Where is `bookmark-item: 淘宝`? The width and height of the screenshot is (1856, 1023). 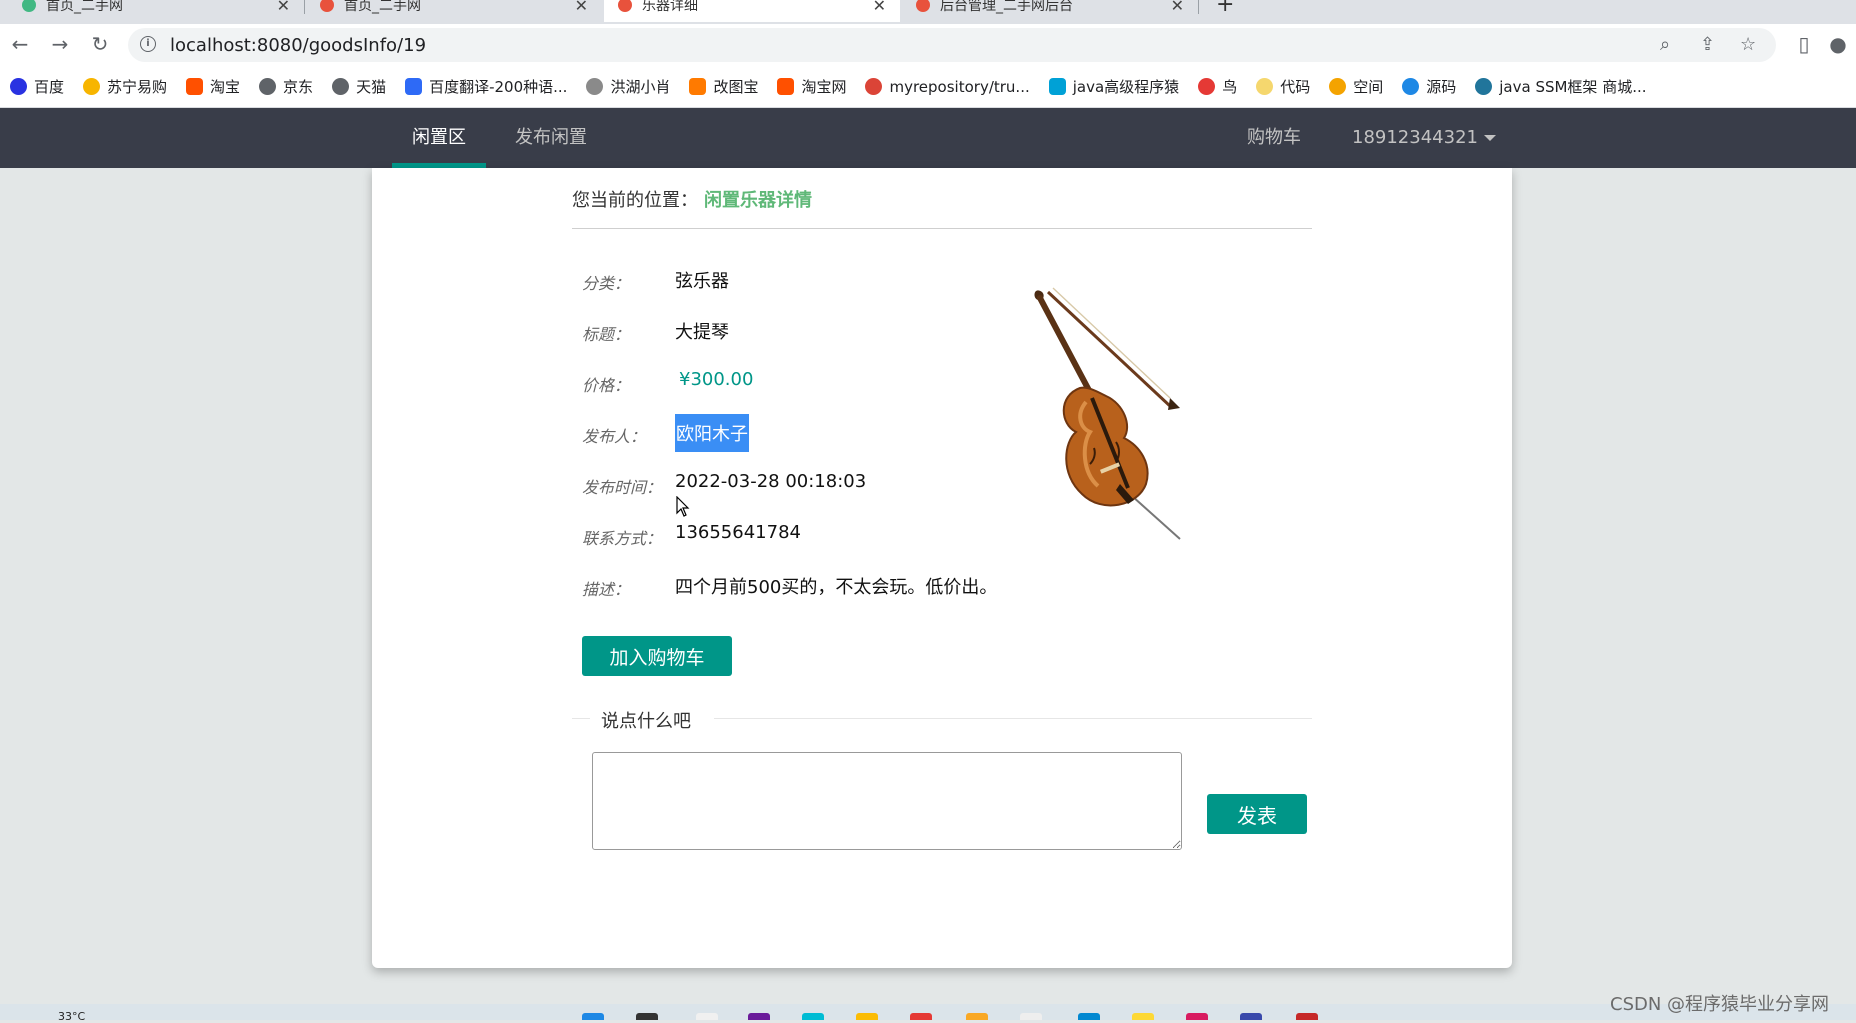
bookmark-item: 淘宝 is located at coordinates (213, 86).